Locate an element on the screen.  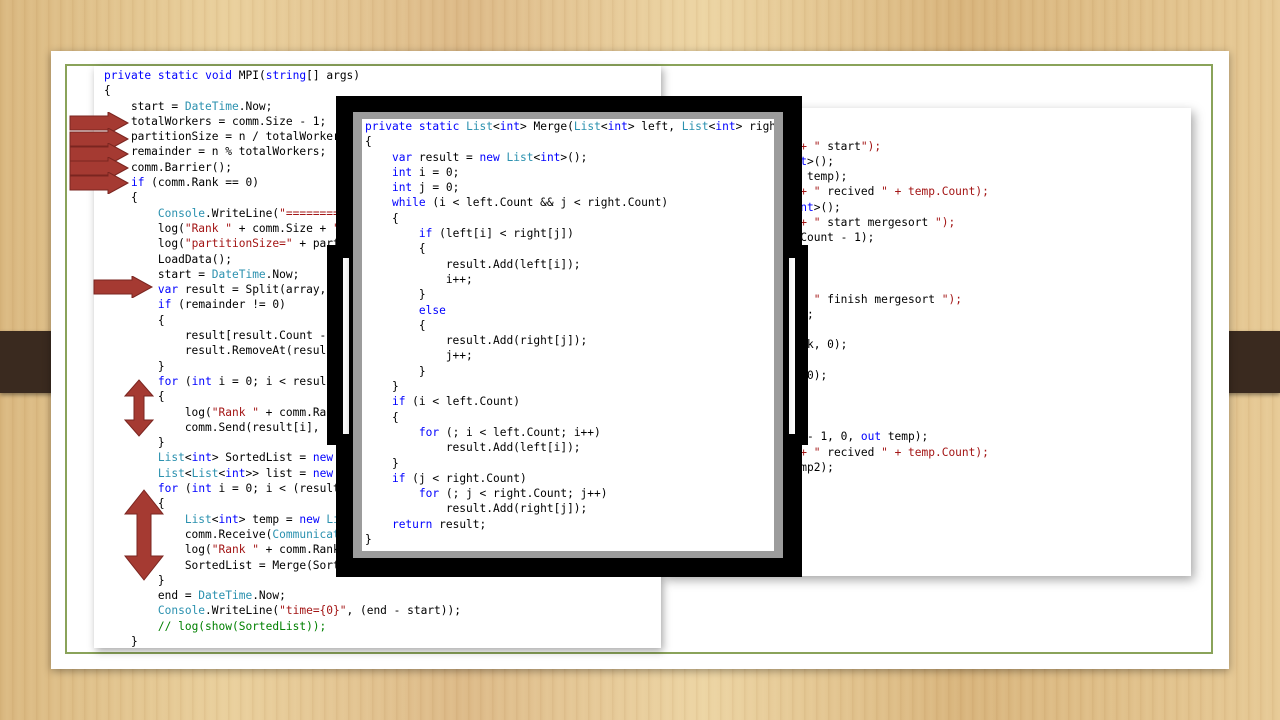
code-line: else is located at coordinates (432, 310).